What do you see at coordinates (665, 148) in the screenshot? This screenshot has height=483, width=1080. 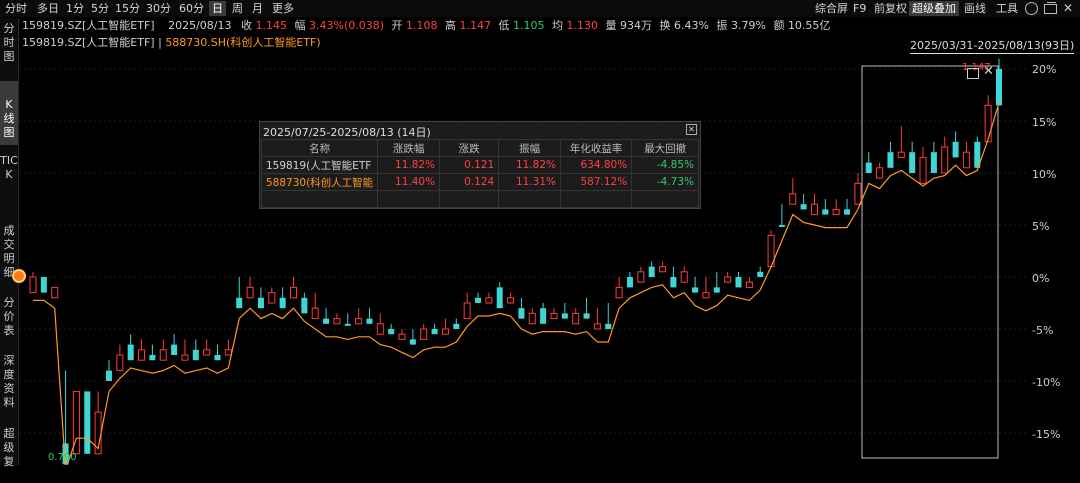 I see `col-mdd: 最大回撤` at bounding box center [665, 148].